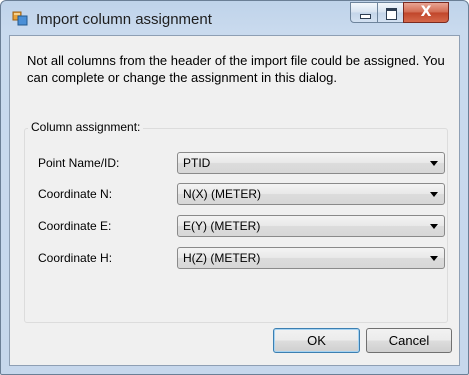  I want to click on point-name-label: Point Name/ID:, so click(79, 163).